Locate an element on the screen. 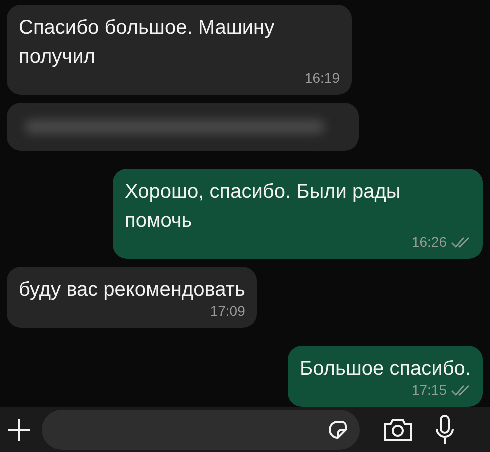 The image size is (490, 452). message-text: Большое спасибо. is located at coordinates (385, 369).